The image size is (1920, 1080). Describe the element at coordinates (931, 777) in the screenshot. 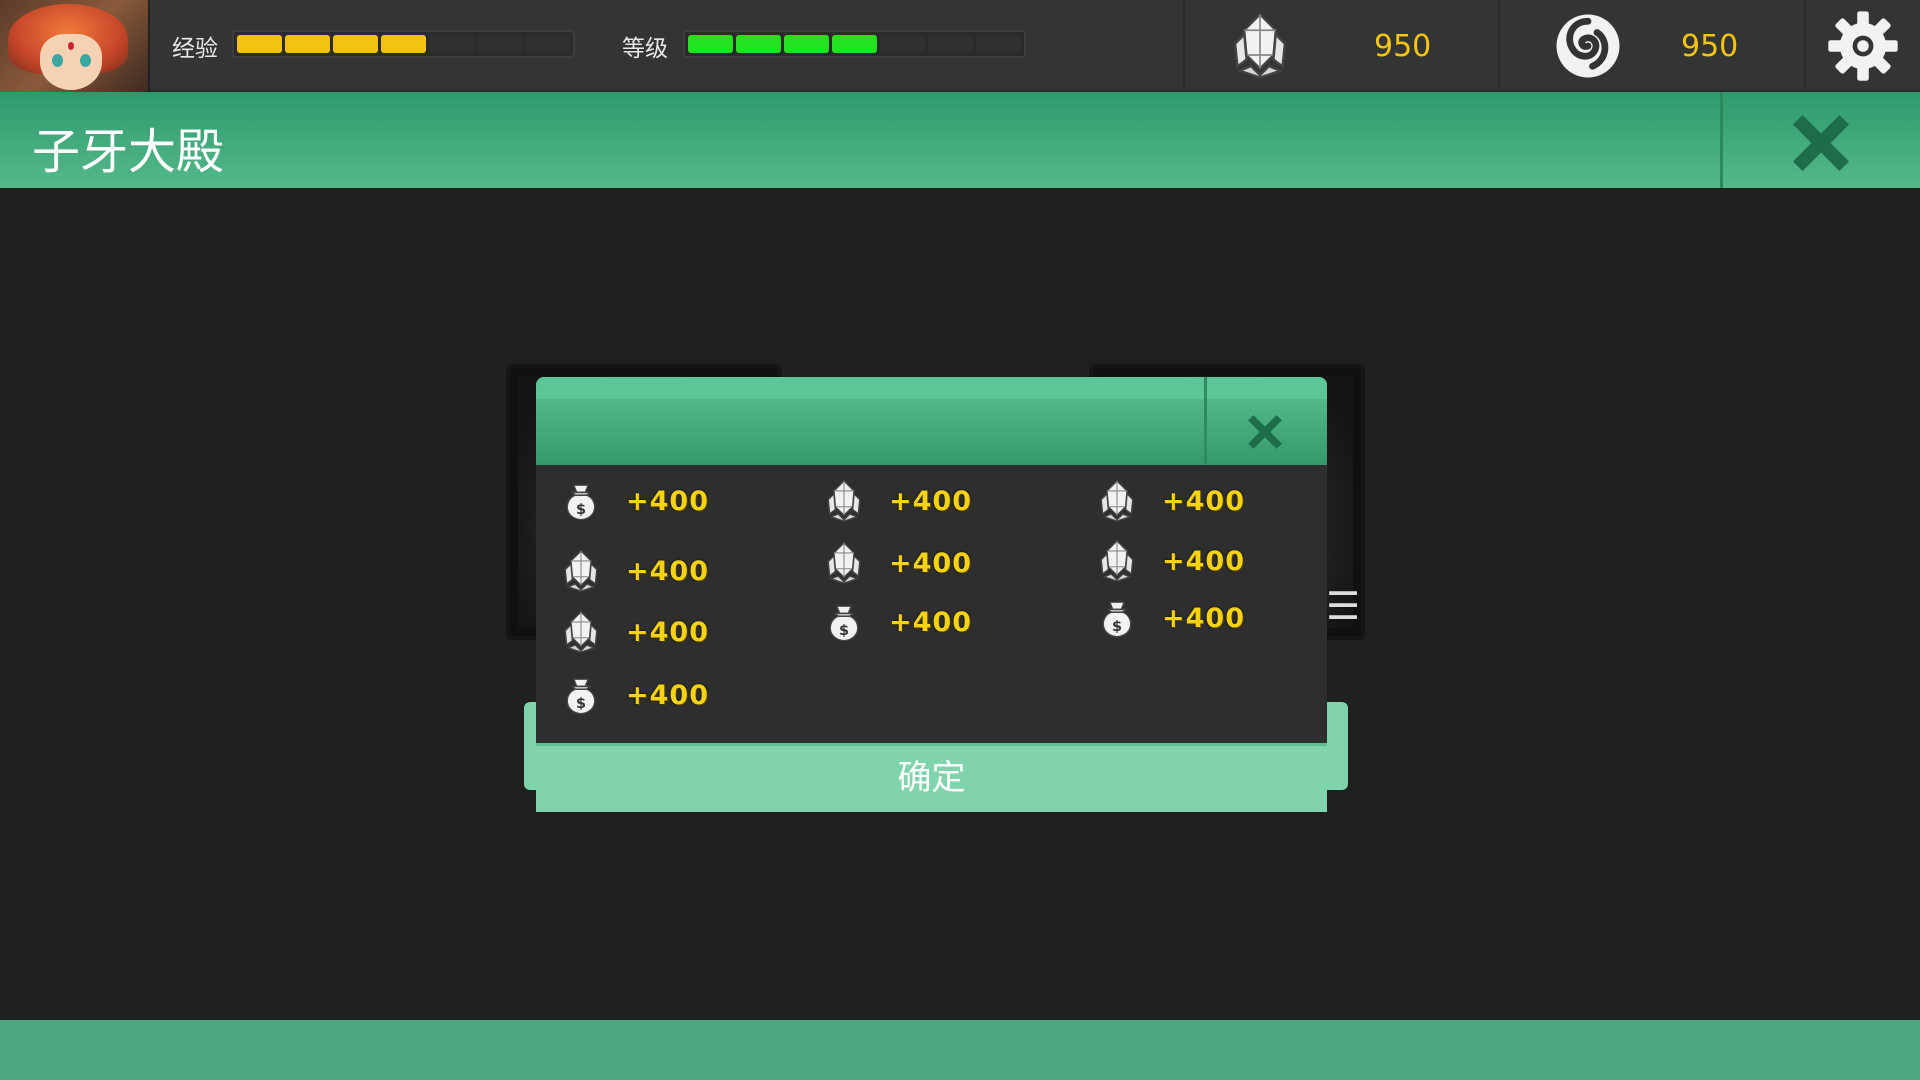

I see `confirm-button: 确定` at that location.